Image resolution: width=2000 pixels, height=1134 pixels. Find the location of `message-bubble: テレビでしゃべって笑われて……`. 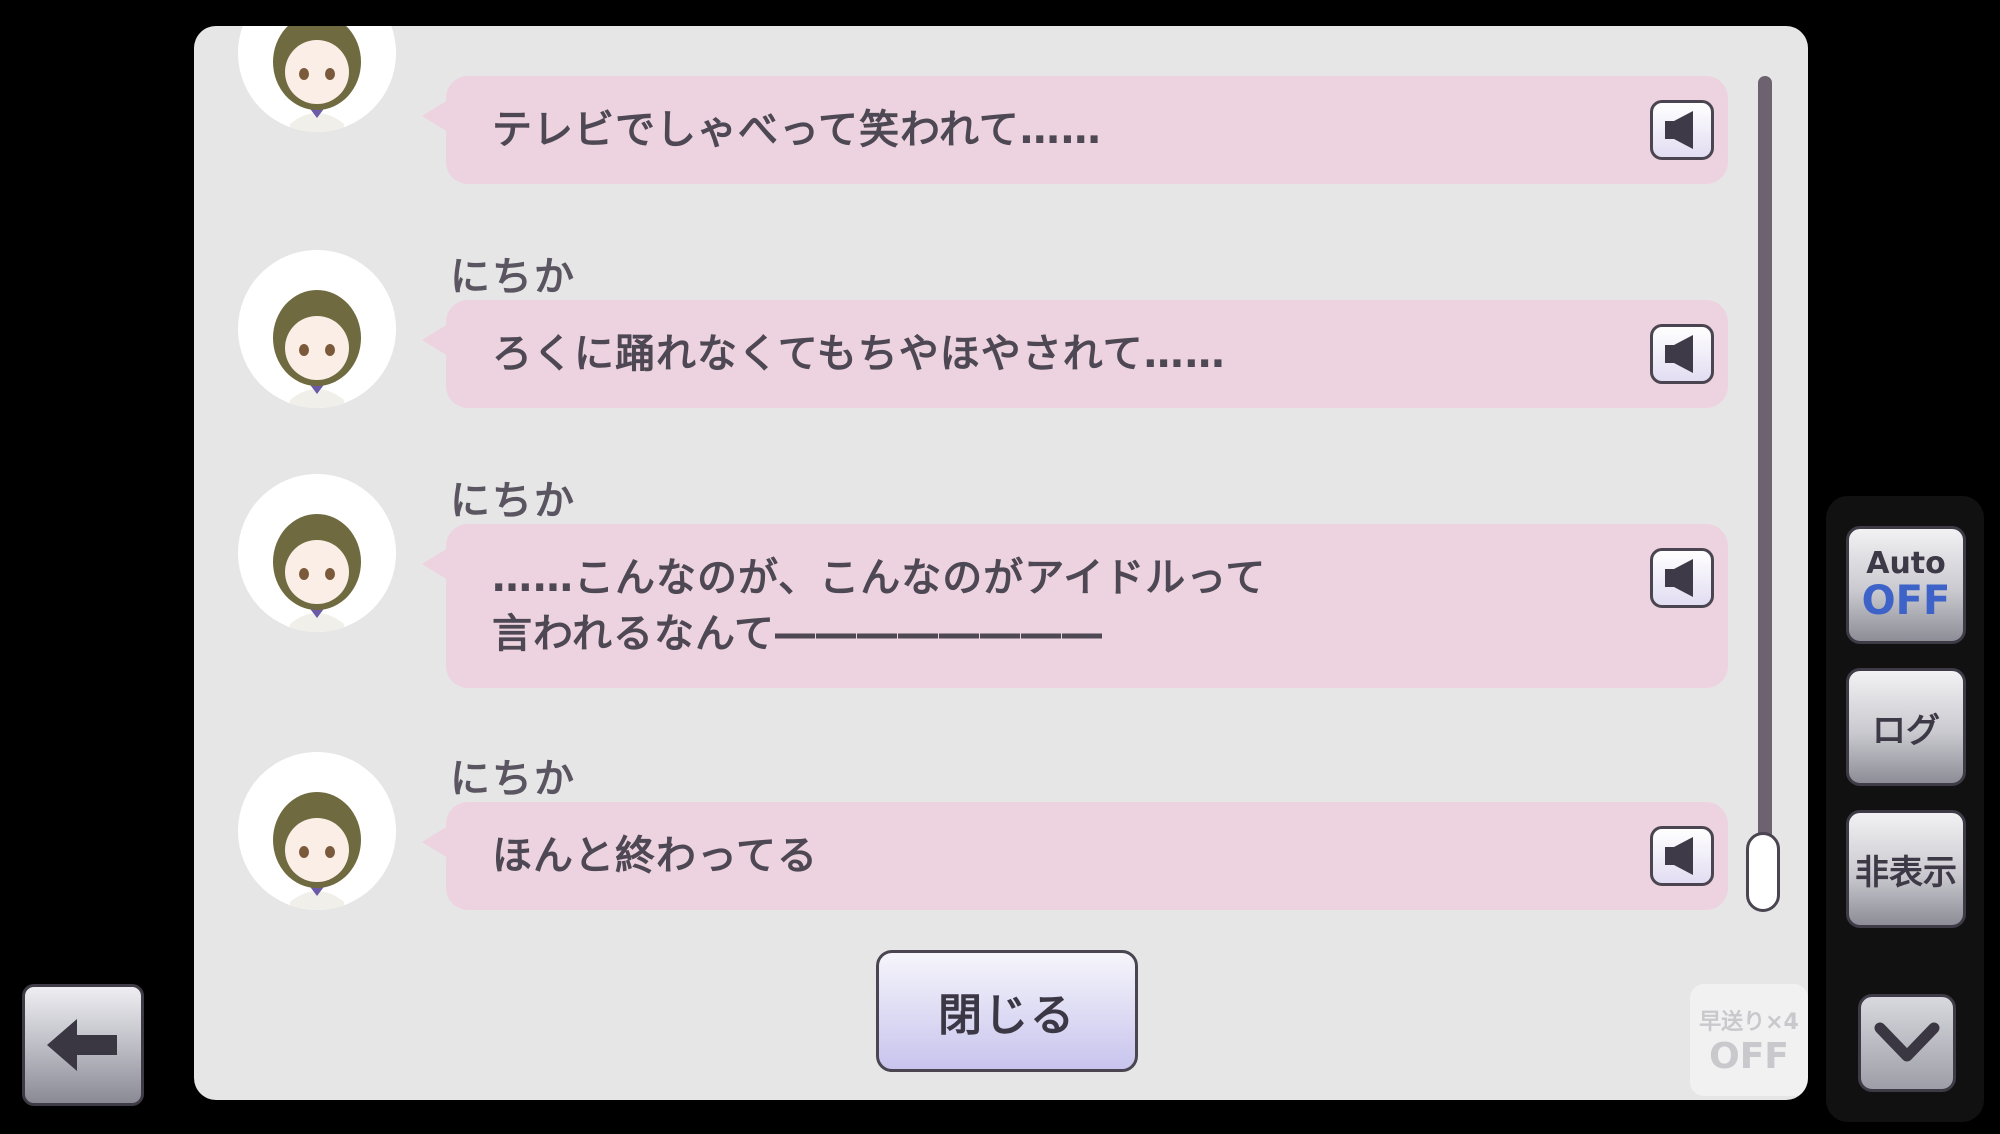

message-bubble: テレビでしゃべって笑われて…… is located at coordinates (1075, 130).